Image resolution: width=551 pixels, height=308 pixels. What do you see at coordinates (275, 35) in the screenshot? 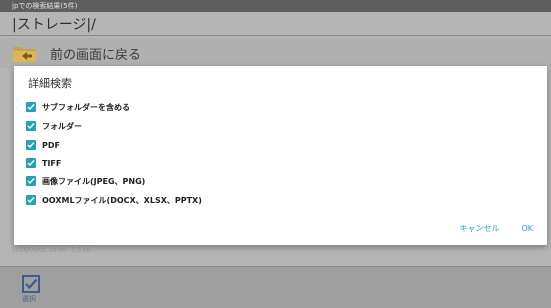
I see `path-divider` at bounding box center [275, 35].